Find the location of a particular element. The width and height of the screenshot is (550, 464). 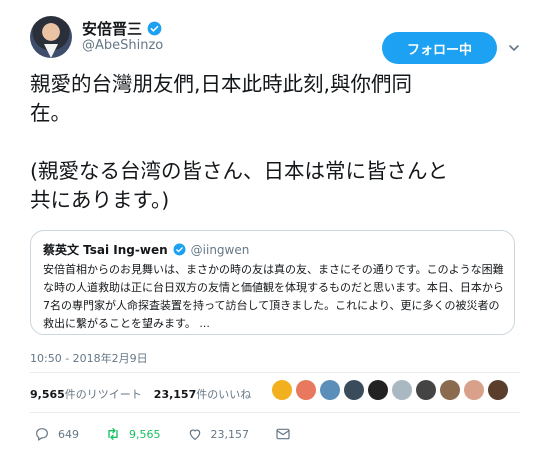

heart-icon is located at coordinates (194, 434).